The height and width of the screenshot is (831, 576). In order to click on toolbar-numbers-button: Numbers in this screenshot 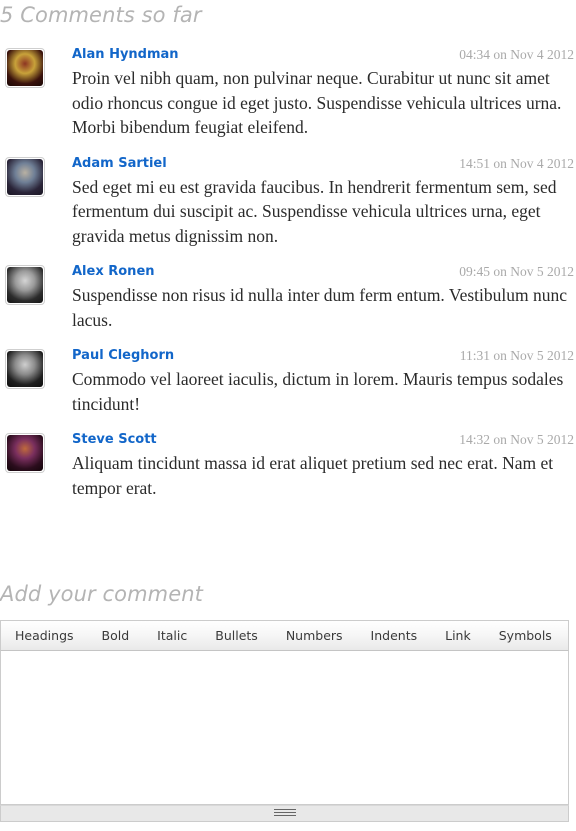, I will do `click(314, 635)`.